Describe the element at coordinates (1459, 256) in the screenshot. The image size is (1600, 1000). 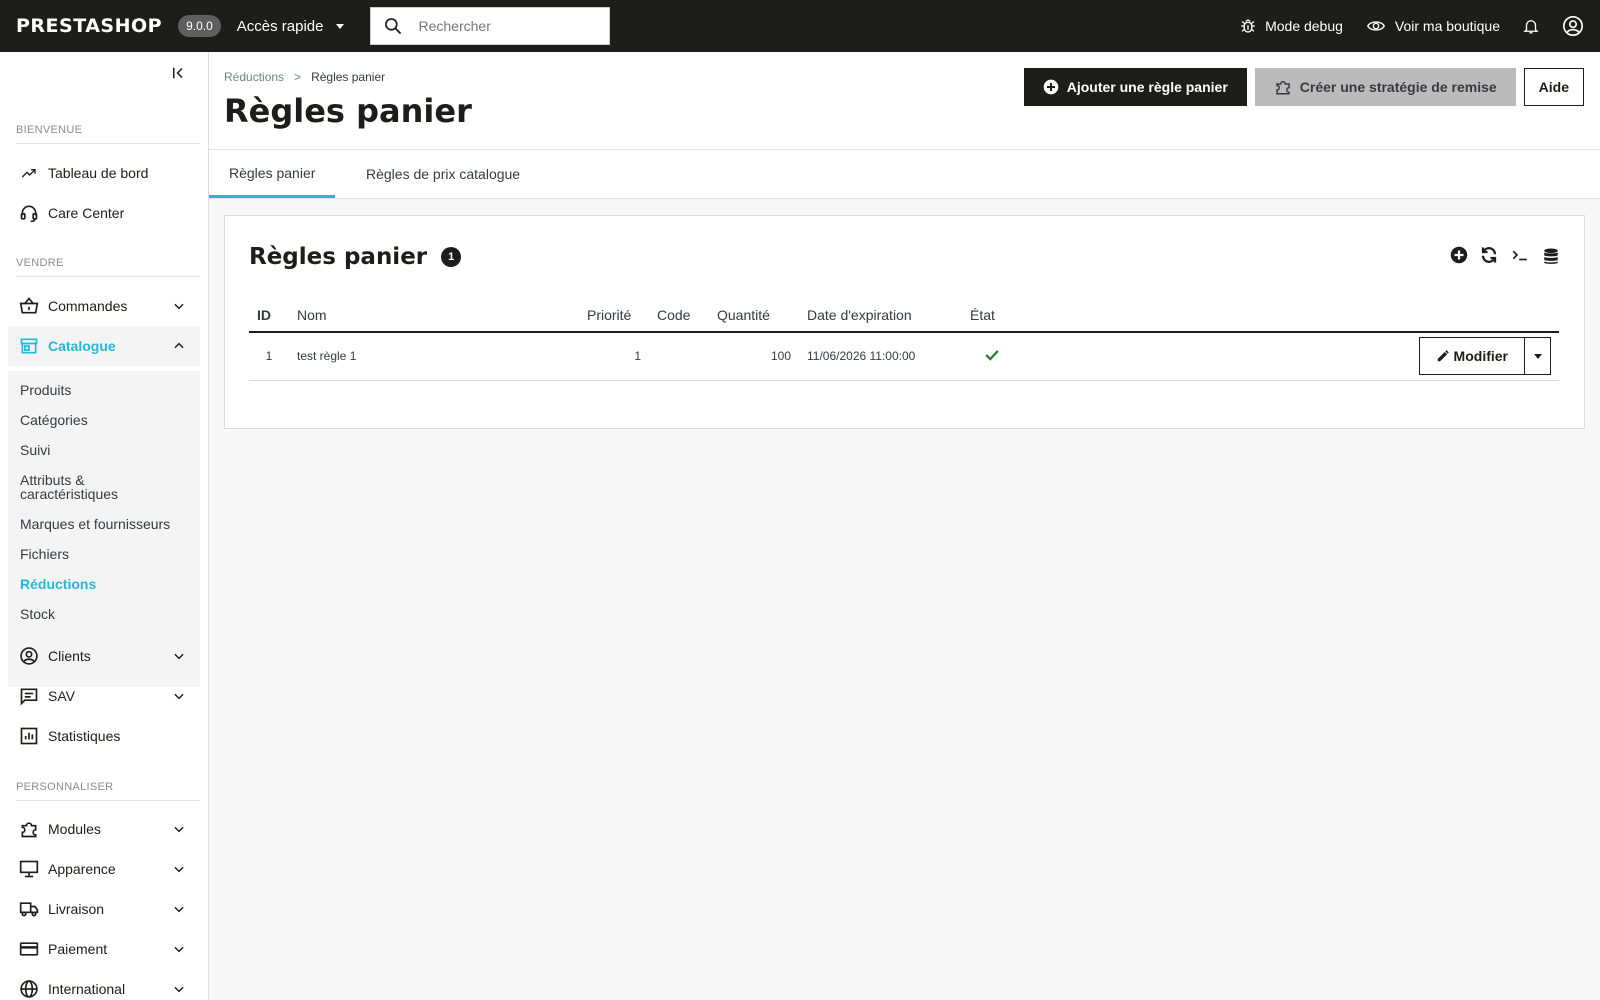
I see `add-new-button` at that location.